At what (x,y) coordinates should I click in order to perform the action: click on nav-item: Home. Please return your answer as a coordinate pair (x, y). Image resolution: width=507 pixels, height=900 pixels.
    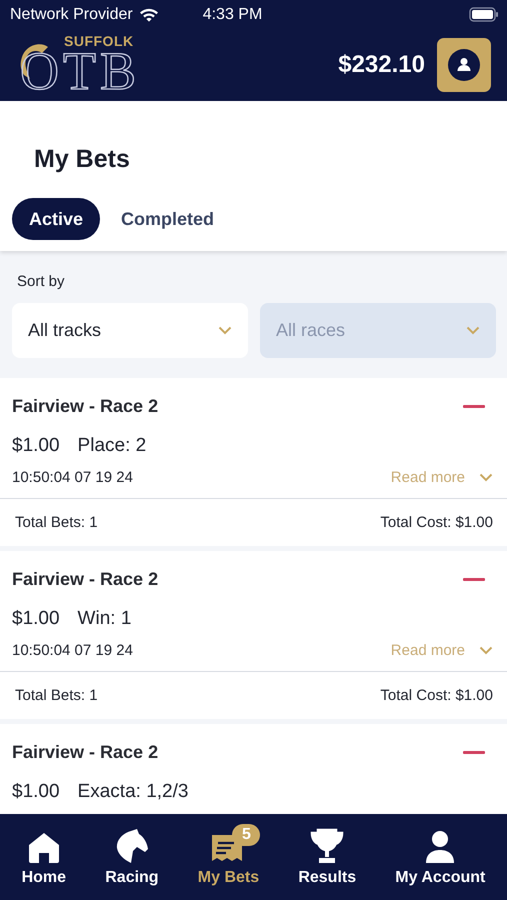
    Looking at the image, I should click on (44, 857).